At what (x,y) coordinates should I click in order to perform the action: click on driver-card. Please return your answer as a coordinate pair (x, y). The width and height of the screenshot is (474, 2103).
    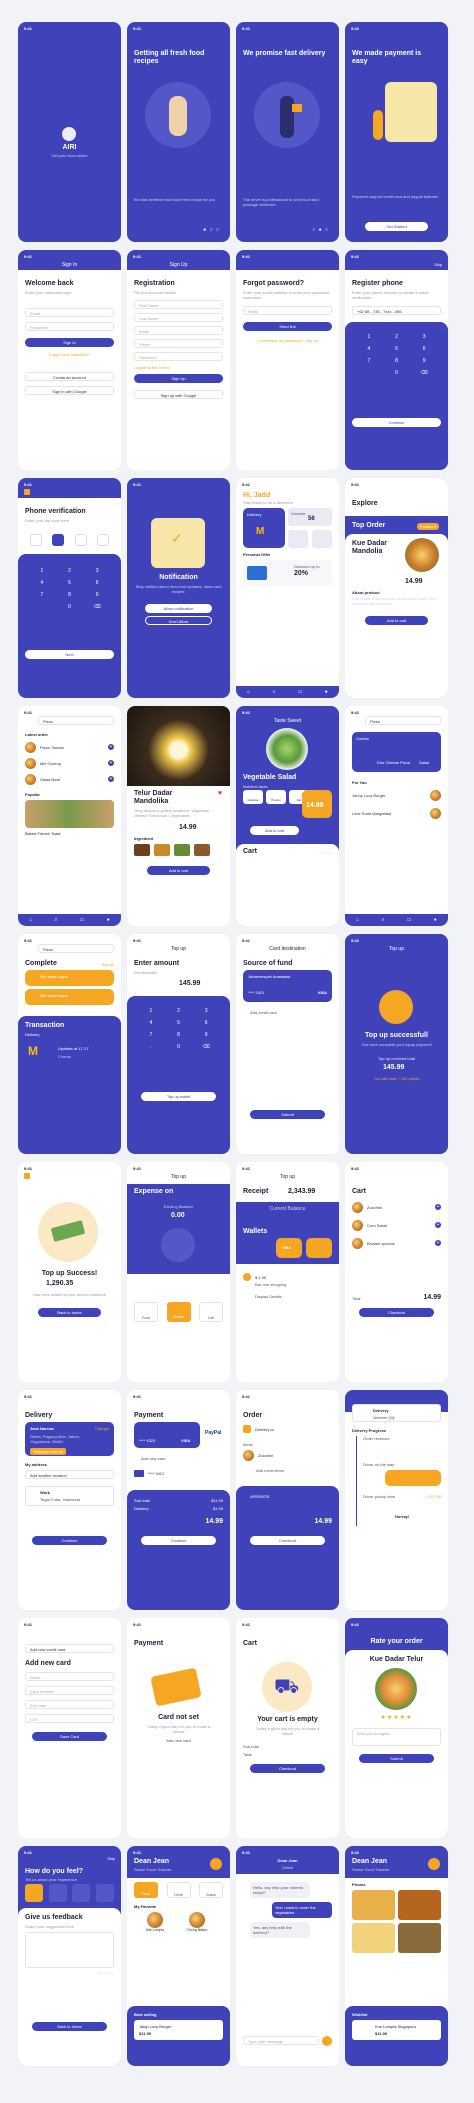
    Looking at the image, I should click on (413, 1478).